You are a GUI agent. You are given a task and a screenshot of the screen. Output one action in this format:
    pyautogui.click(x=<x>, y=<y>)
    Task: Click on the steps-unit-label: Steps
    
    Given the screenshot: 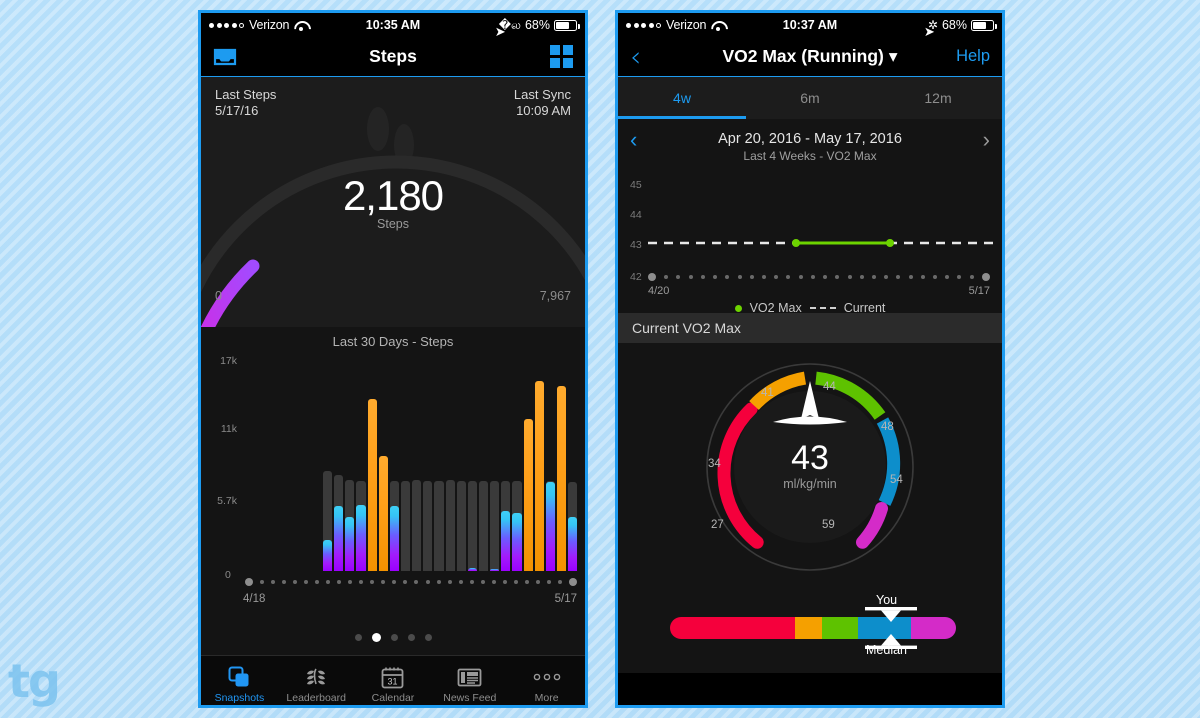 What is the action you would take?
    pyautogui.click(x=393, y=224)
    